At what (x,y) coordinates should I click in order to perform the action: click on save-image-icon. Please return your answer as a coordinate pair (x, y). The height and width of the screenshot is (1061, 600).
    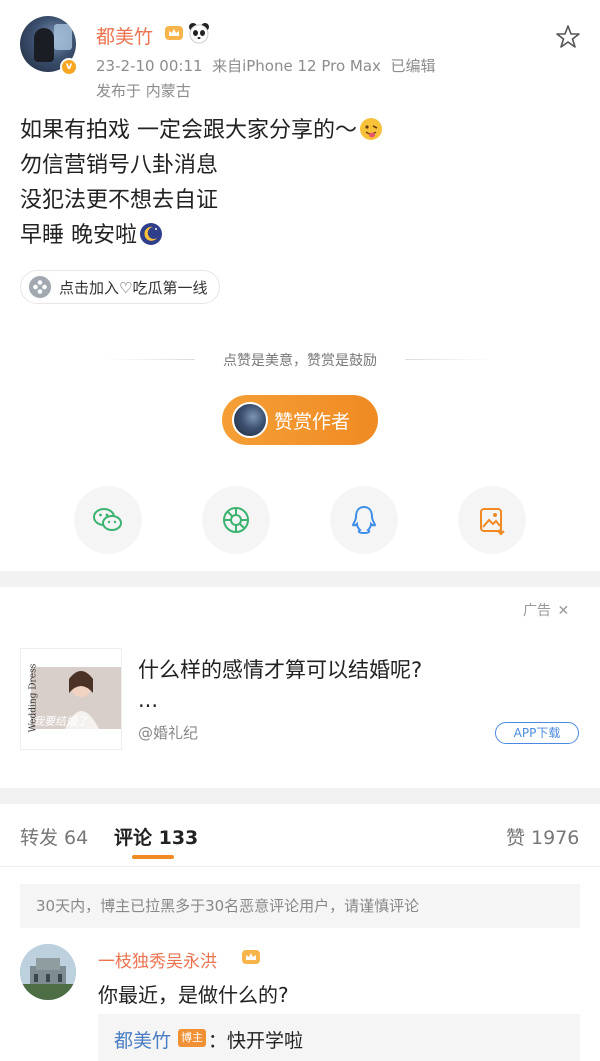
    Looking at the image, I should click on (492, 522).